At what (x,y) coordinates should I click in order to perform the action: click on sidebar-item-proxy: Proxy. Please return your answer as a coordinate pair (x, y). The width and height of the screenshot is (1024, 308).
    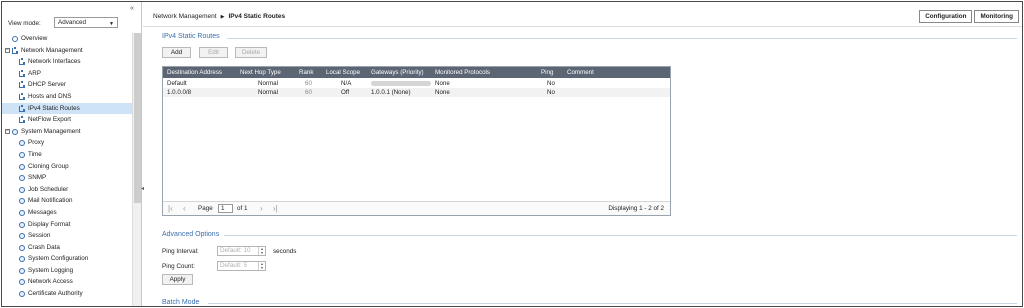
    Looking at the image, I should click on (67, 143).